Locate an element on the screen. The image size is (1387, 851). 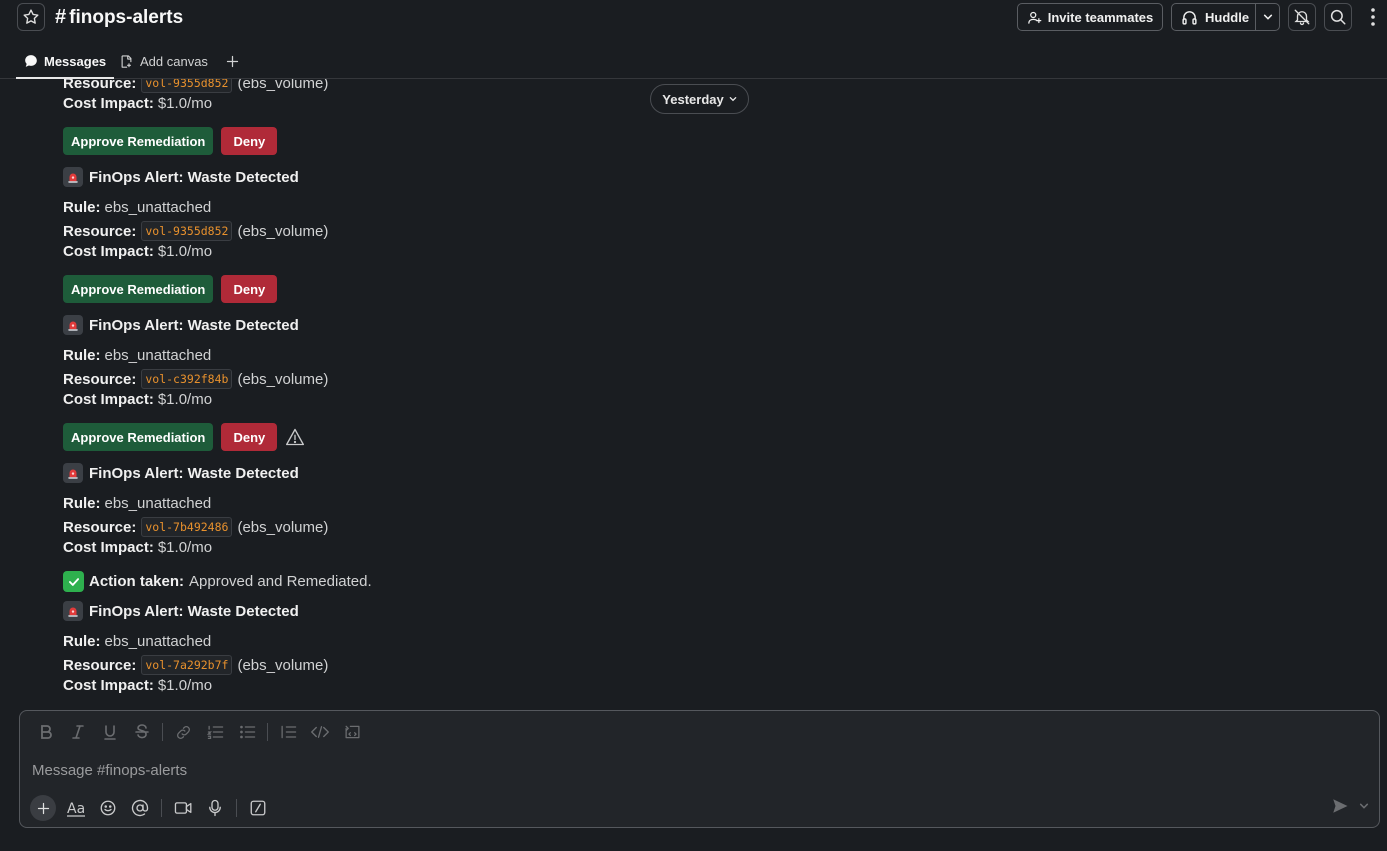
more-options-button is located at coordinates (1373, 17).